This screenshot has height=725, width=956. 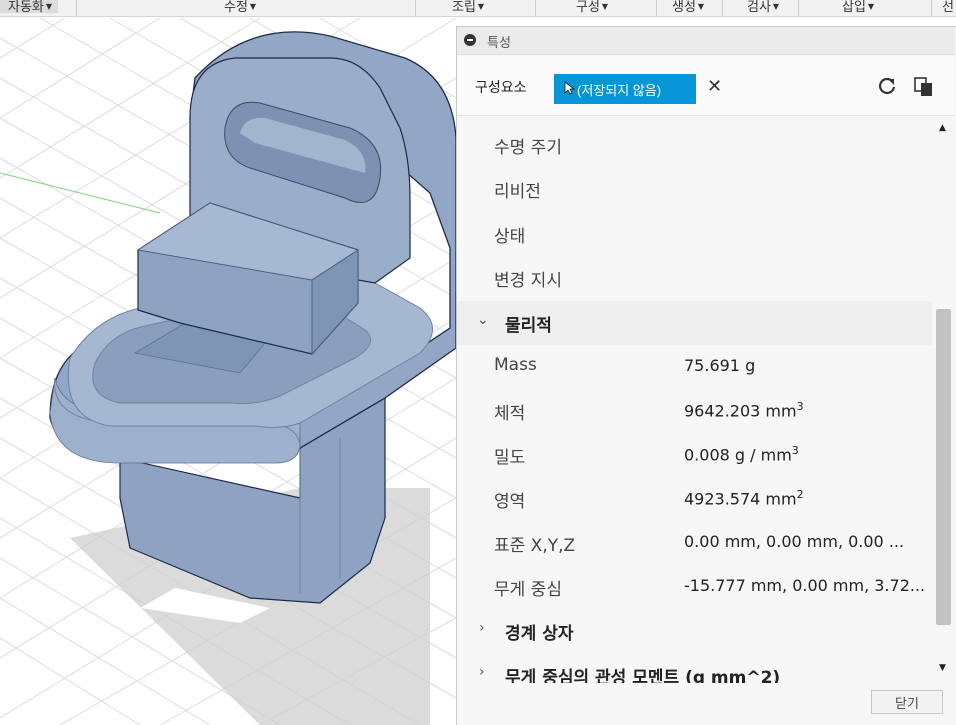 What do you see at coordinates (738, 455) in the screenshot?
I see `density-value: 0.008 g / mm` at bounding box center [738, 455].